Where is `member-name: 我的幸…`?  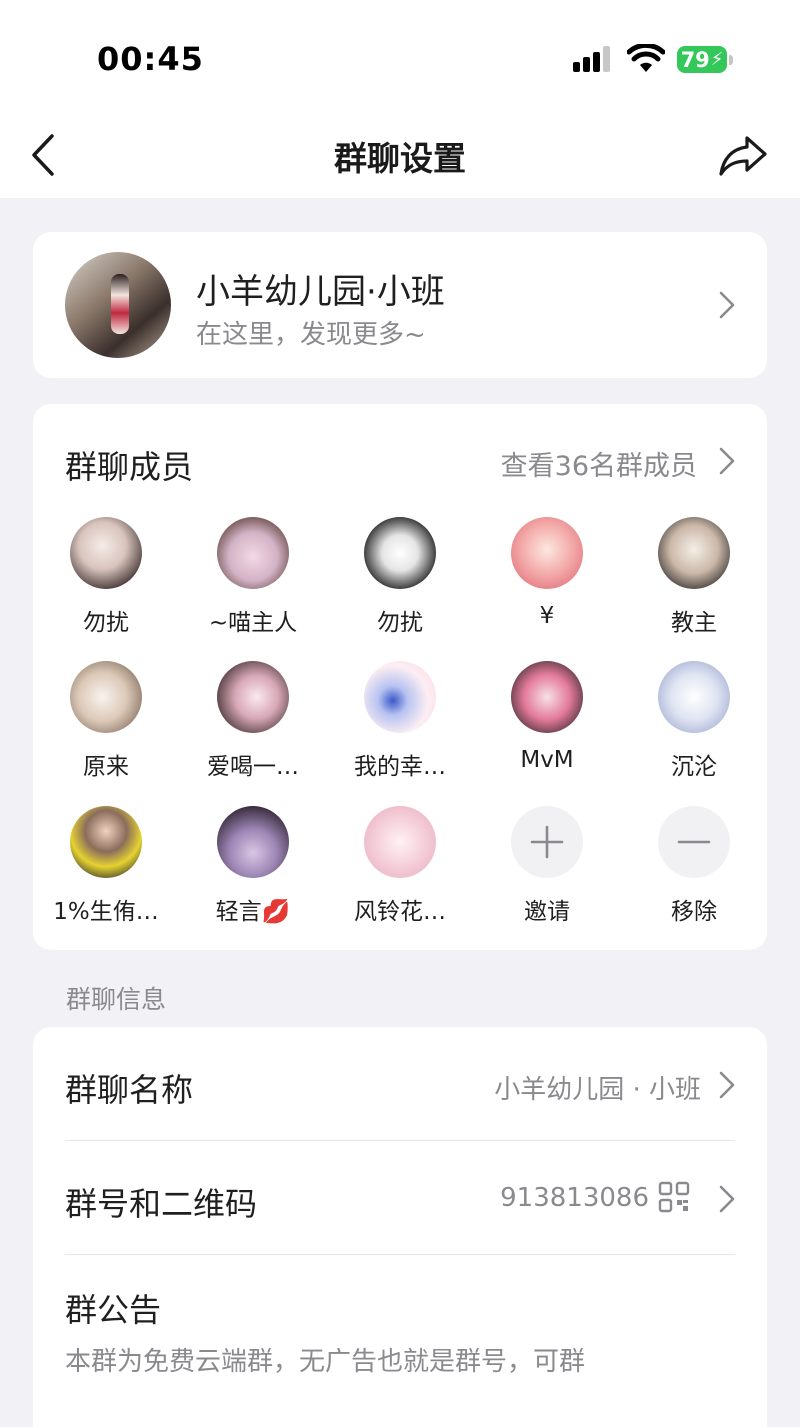 member-name: 我的幸… is located at coordinates (400, 767).